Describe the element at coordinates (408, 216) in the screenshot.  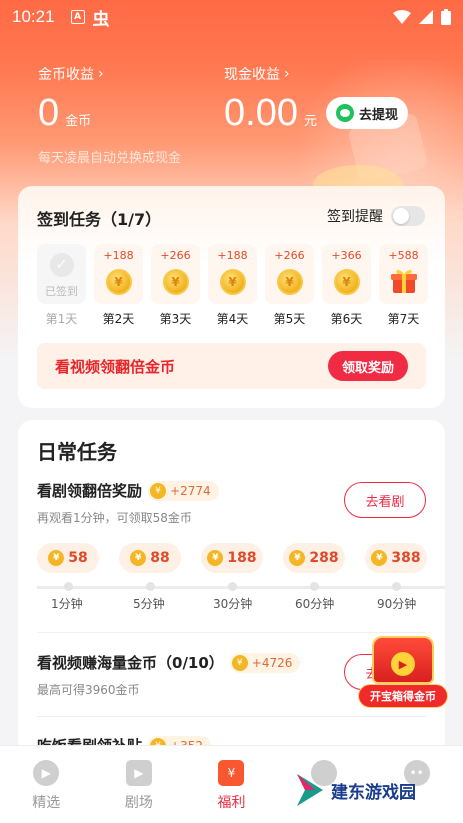
I see `remind-toggle` at that location.